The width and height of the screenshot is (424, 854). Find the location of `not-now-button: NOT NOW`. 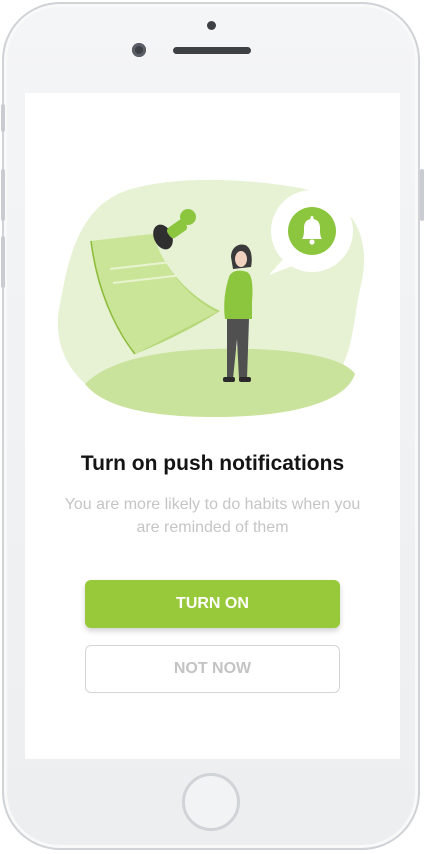

not-now-button: NOT NOW is located at coordinates (212, 669).